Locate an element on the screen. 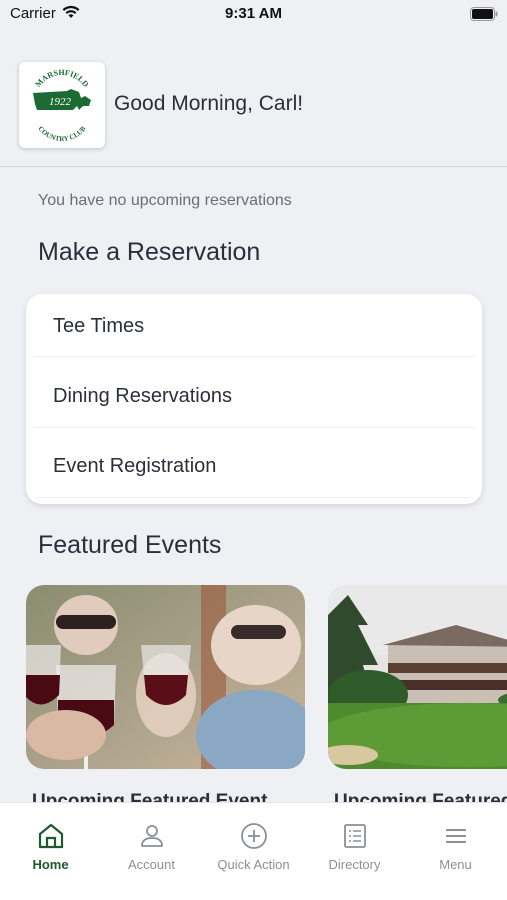 The height and width of the screenshot is (900, 507). greeting: Good Morning, Carl! is located at coordinates (209, 103).